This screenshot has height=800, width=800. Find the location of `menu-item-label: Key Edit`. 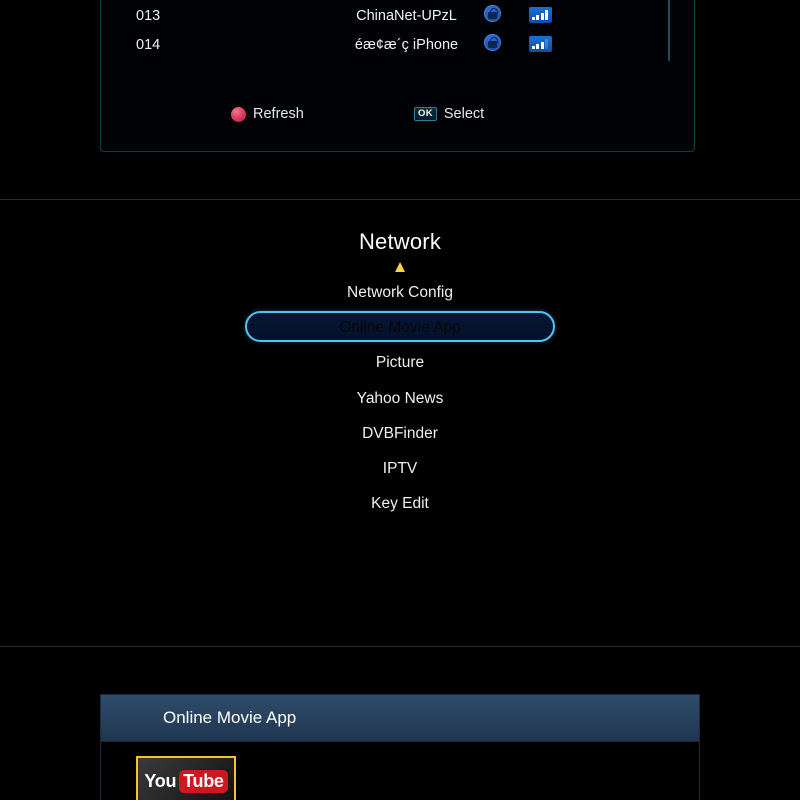

menu-item-label: Key Edit is located at coordinates (400, 504).